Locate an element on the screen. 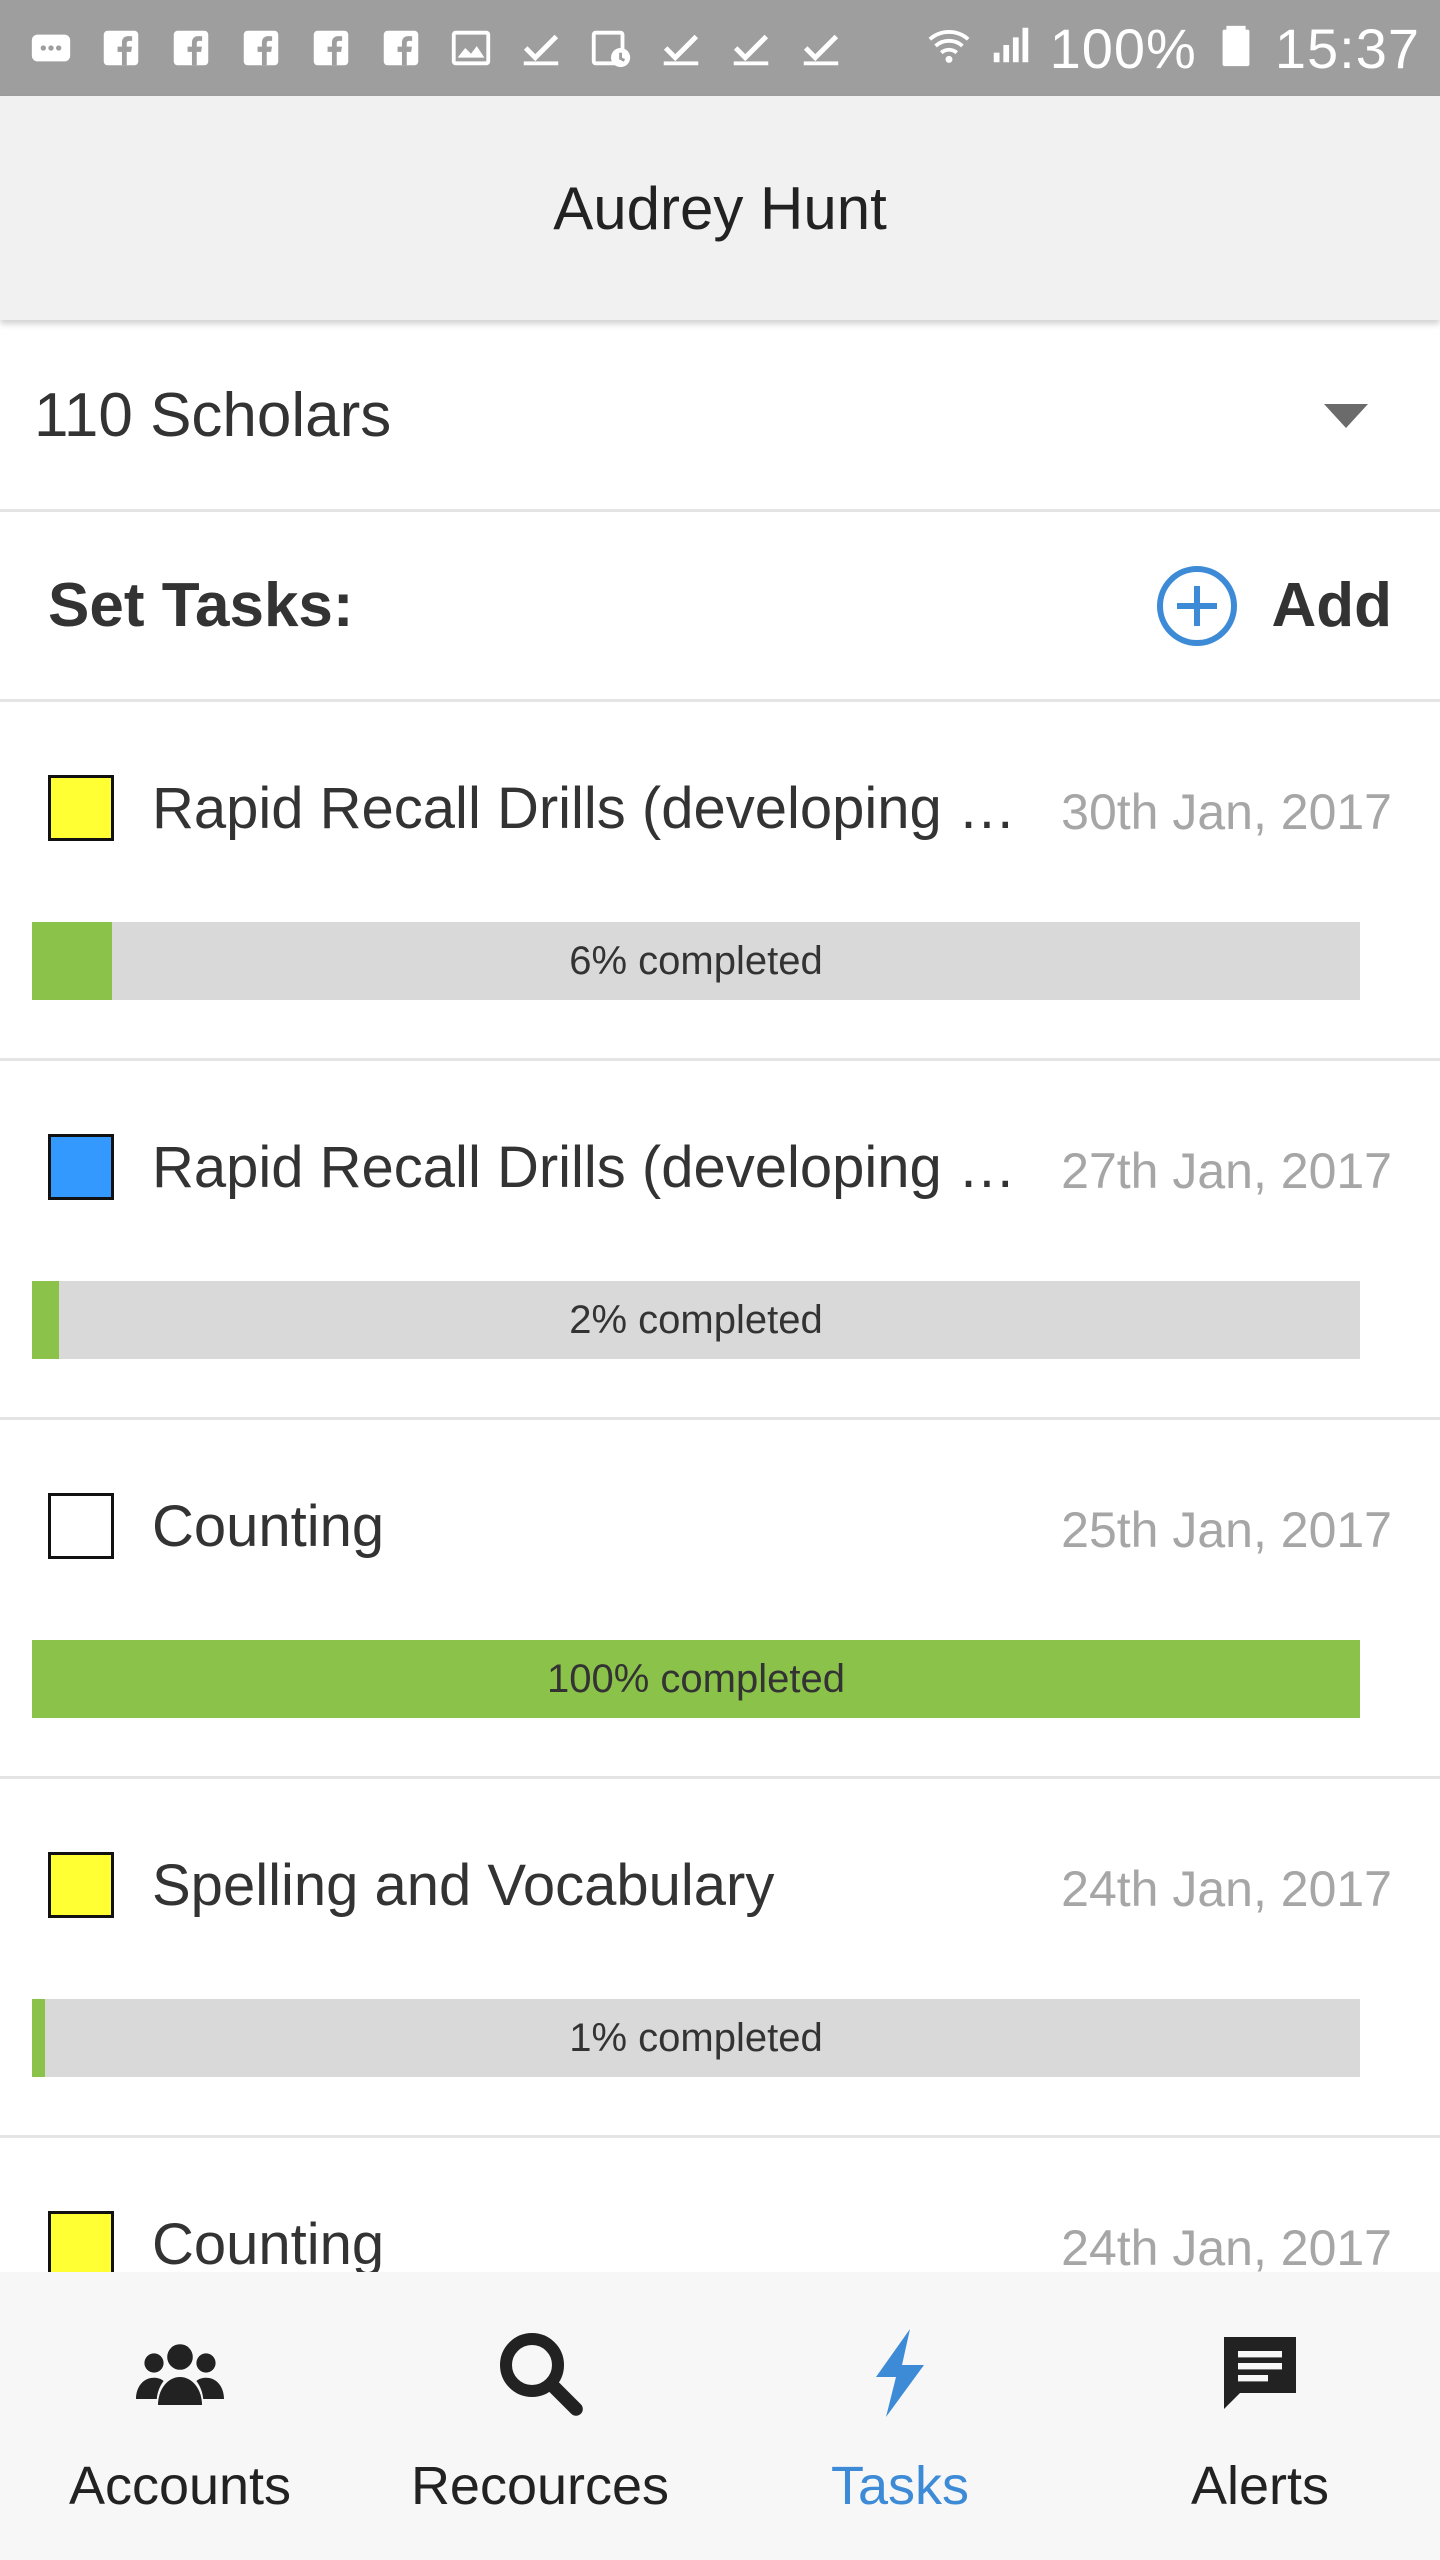  task-date: 25th Jan, 2017 is located at coordinates (1226, 1530).